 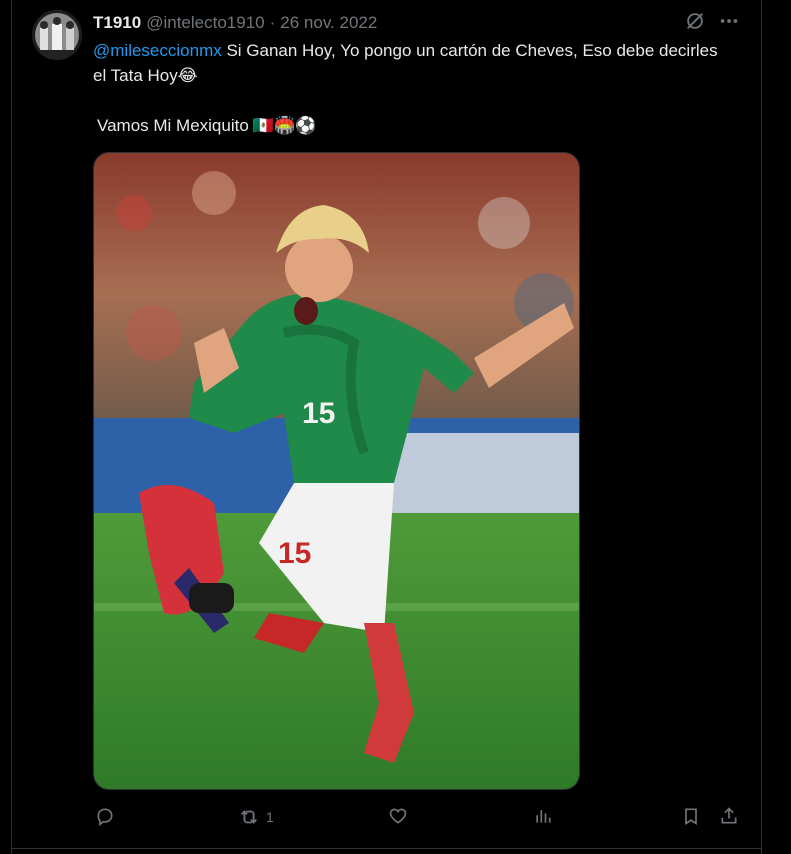 What do you see at coordinates (386, 848) in the screenshot?
I see `tweet-divider` at bounding box center [386, 848].